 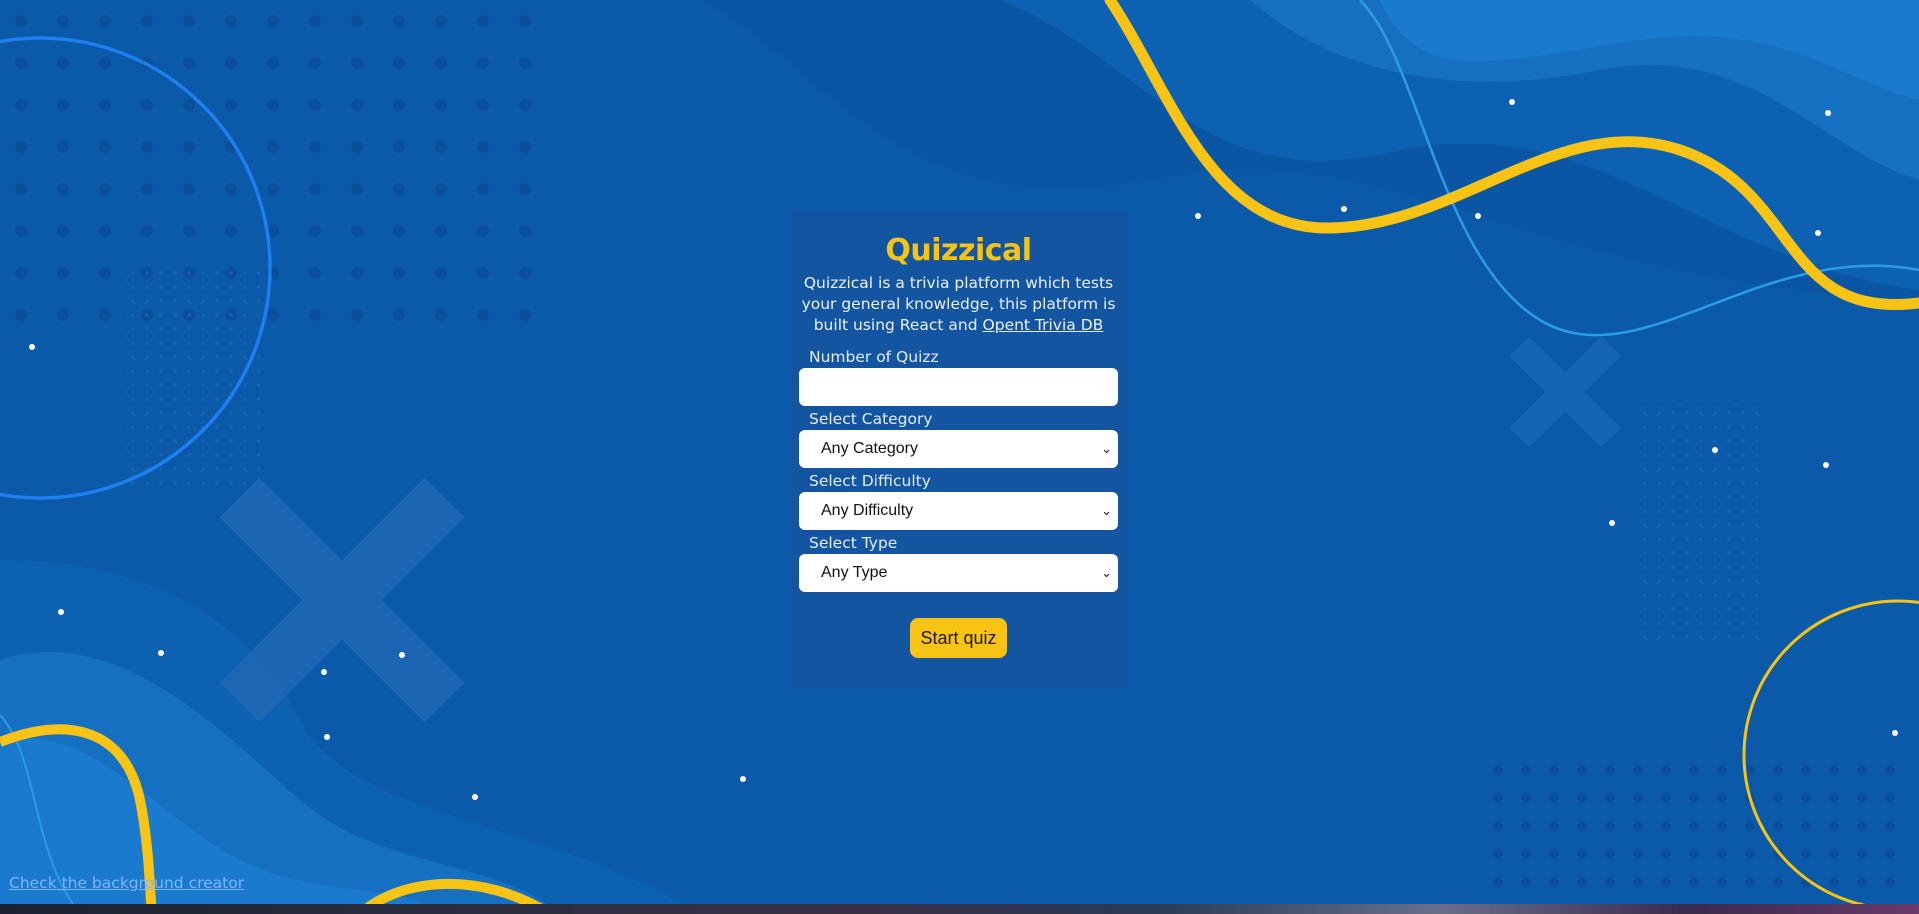 I want to click on number-of-quizz-input, so click(x=958, y=387).